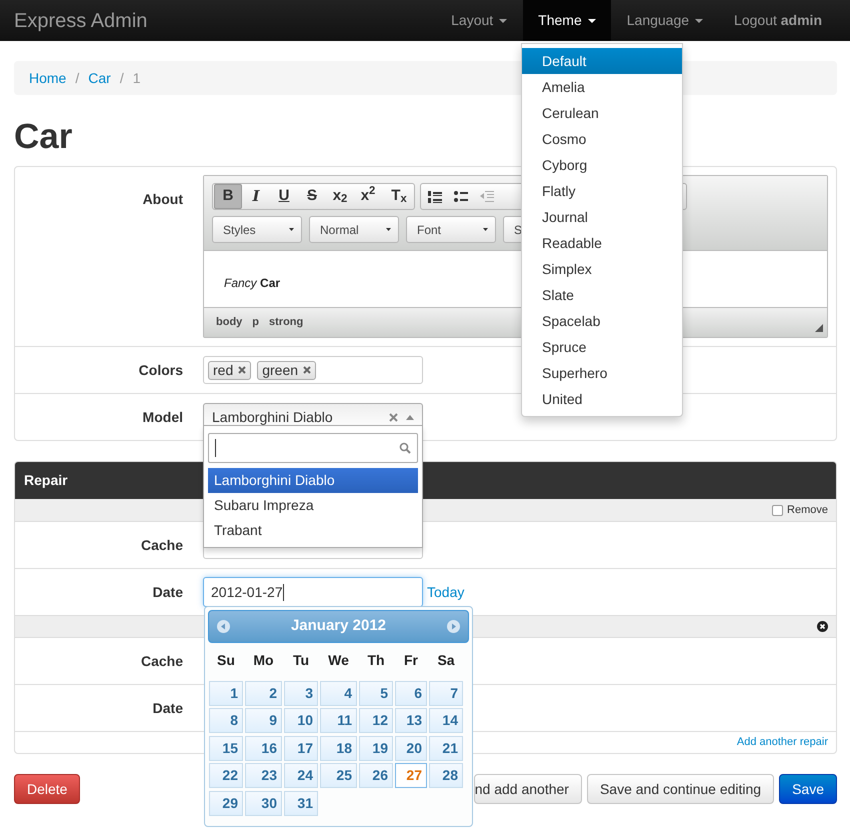 The width and height of the screenshot is (850, 828). I want to click on menu-item: Journal, so click(602, 217).